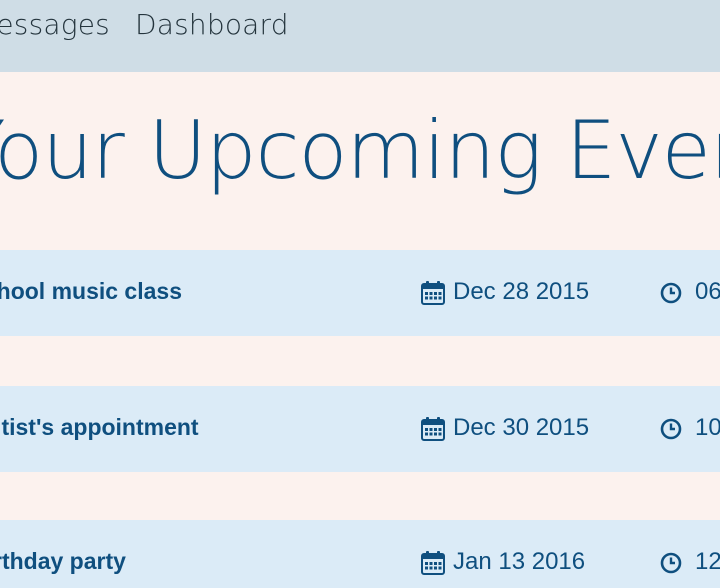 The width and height of the screenshot is (720, 588). I want to click on event-date: Dec 30 2015, so click(521, 427).